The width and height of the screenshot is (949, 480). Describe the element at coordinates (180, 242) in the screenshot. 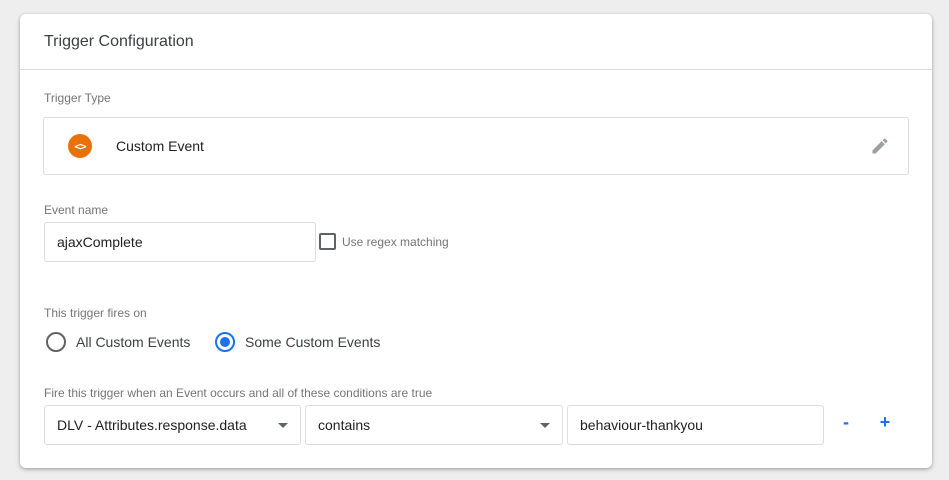

I see `event-name-input` at that location.